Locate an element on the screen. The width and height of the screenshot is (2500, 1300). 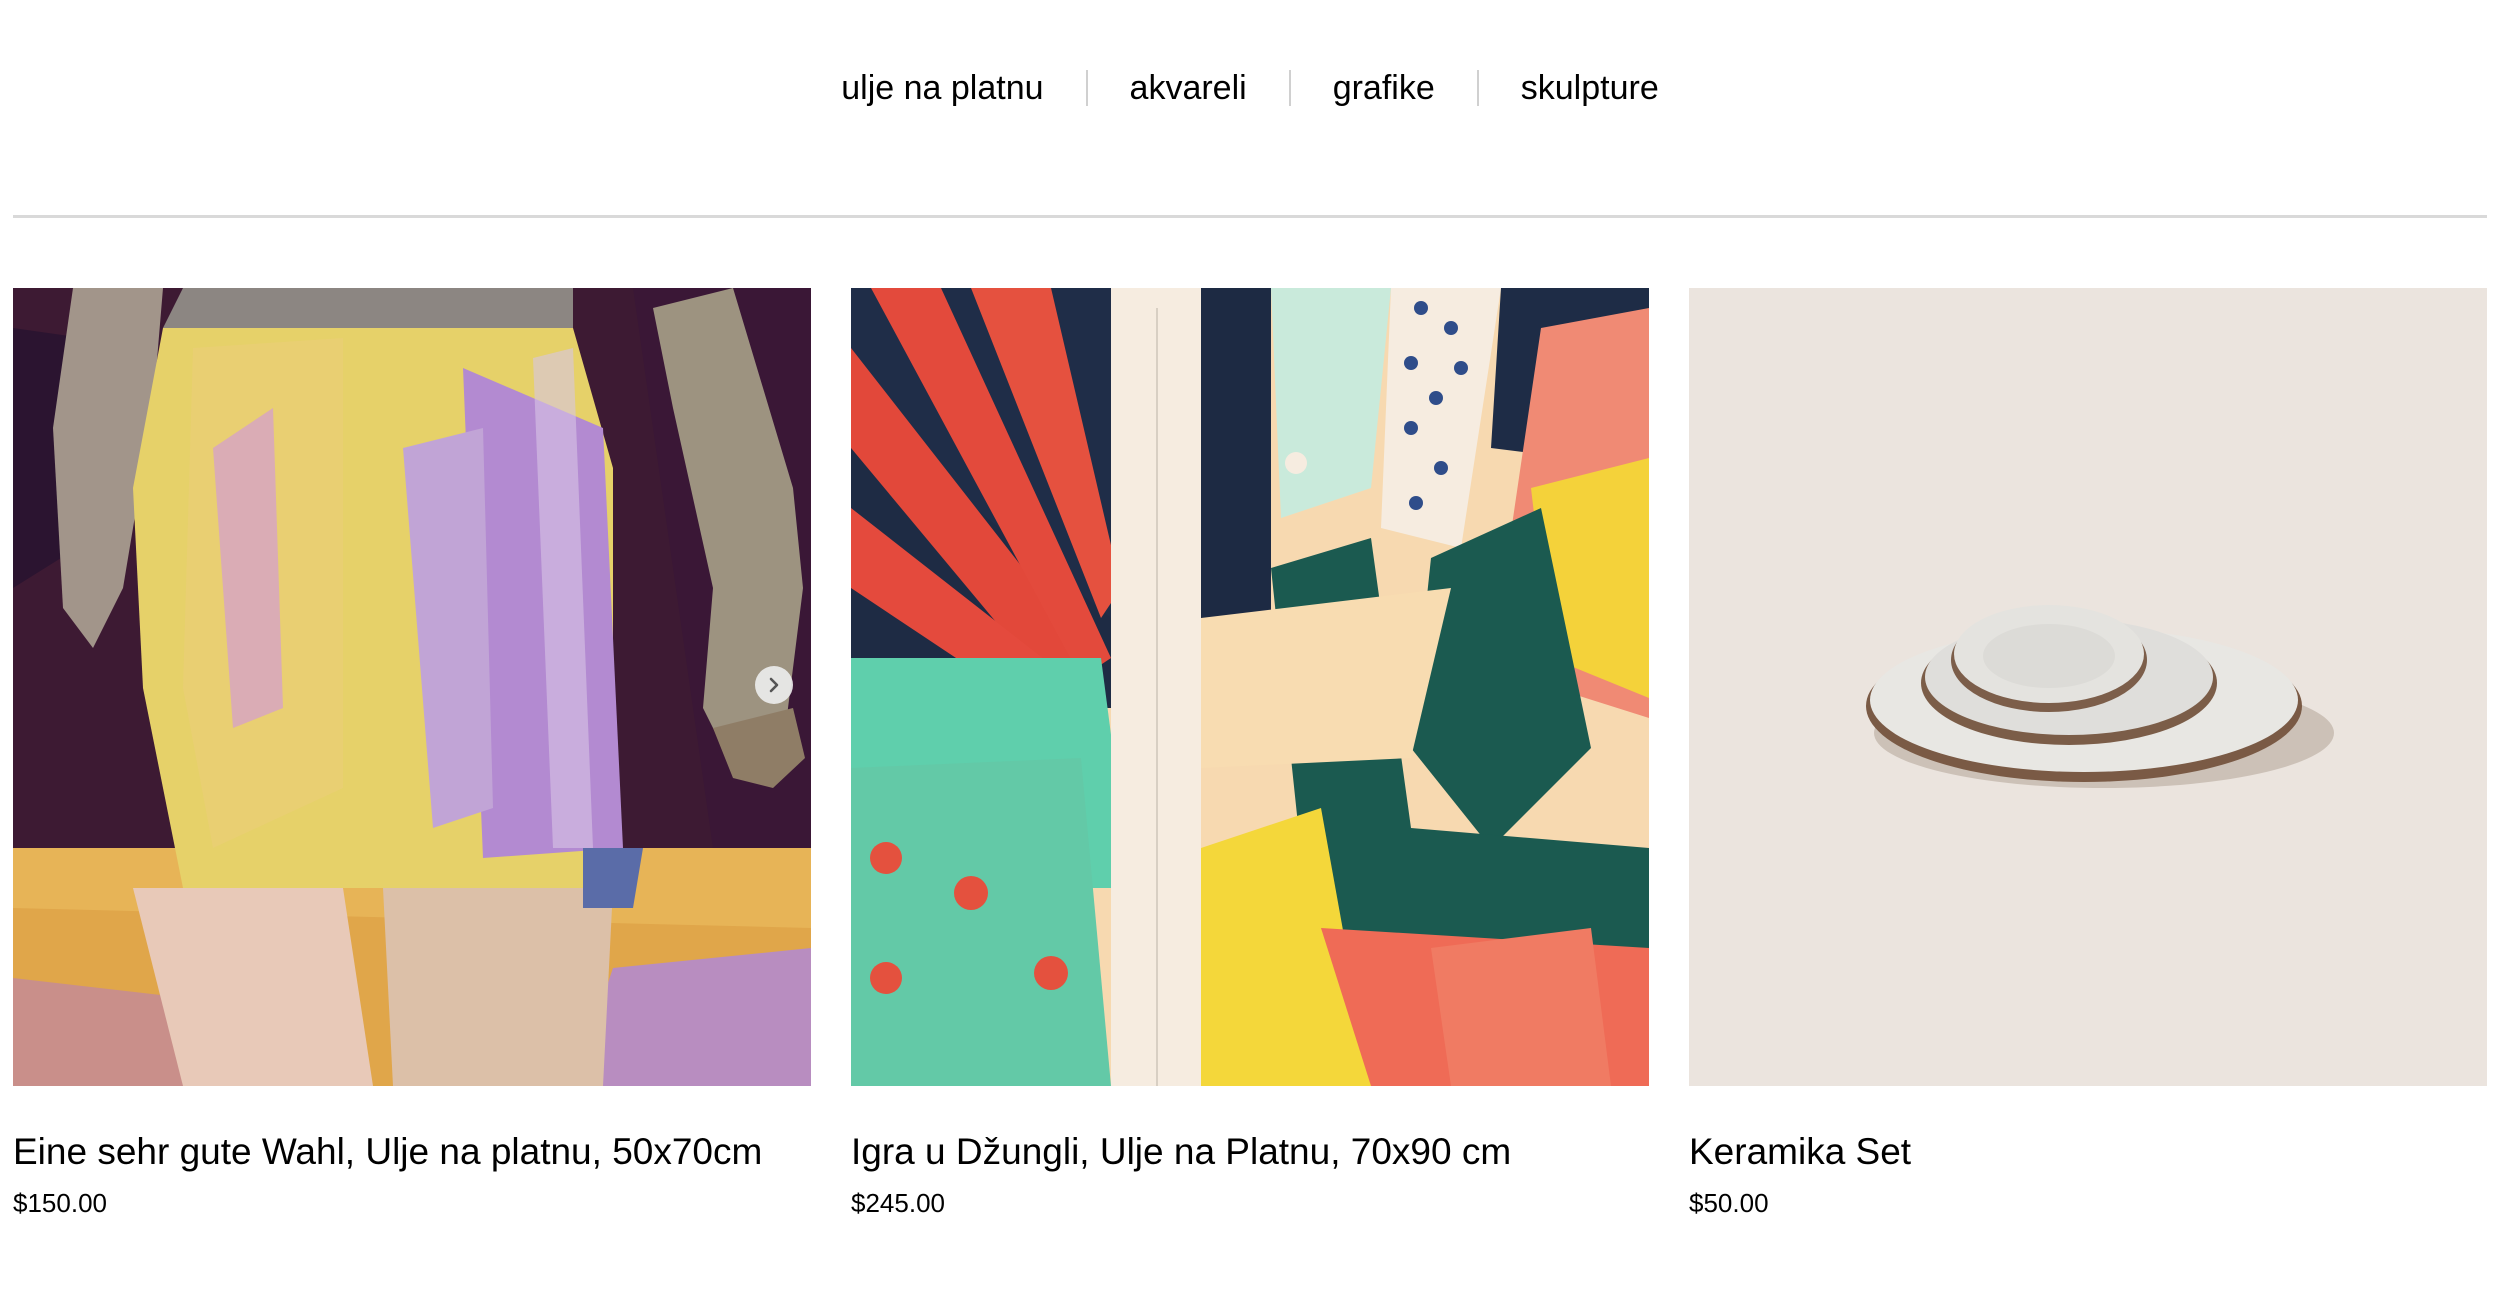
nav-link-akvareli: akvareli is located at coordinates (1188, 88).